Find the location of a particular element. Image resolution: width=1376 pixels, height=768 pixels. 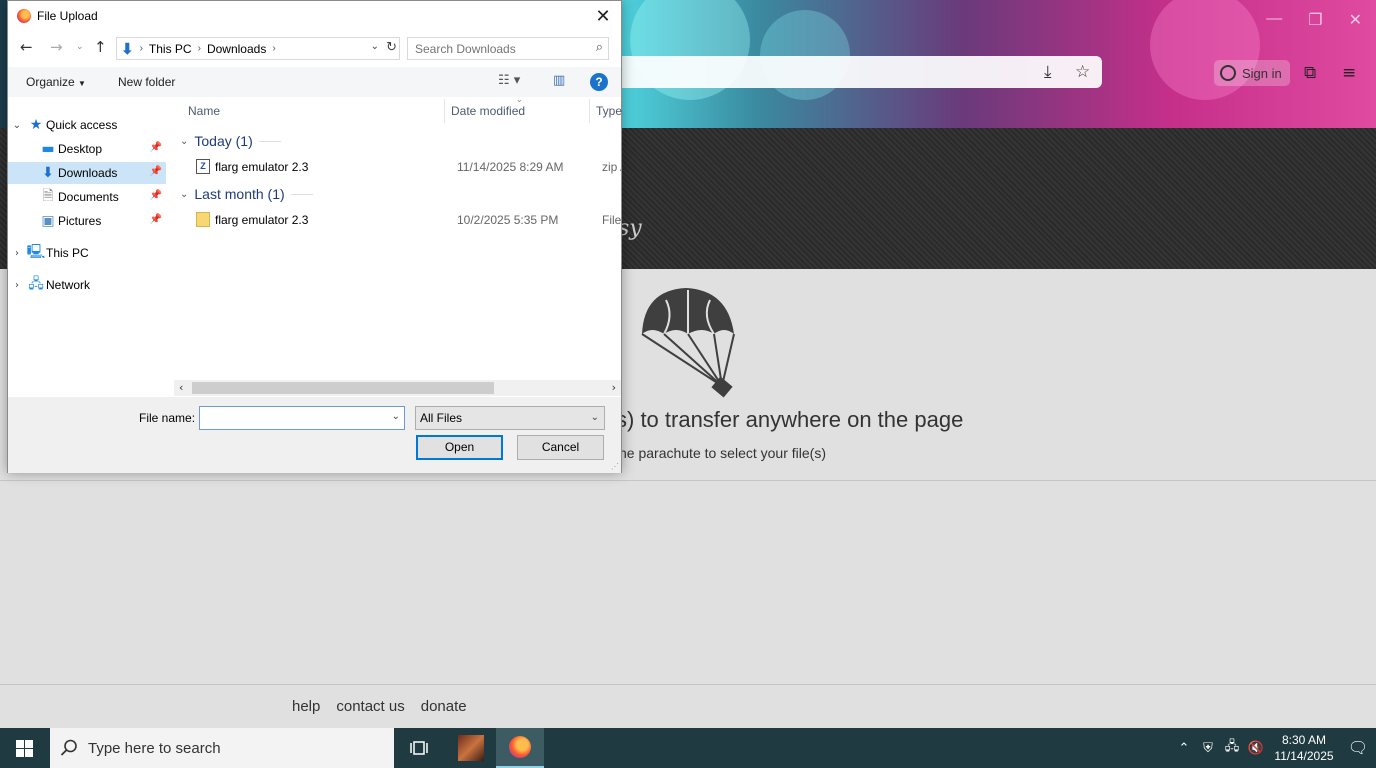

column-date-modified: Date modified is located at coordinates (488, 111).